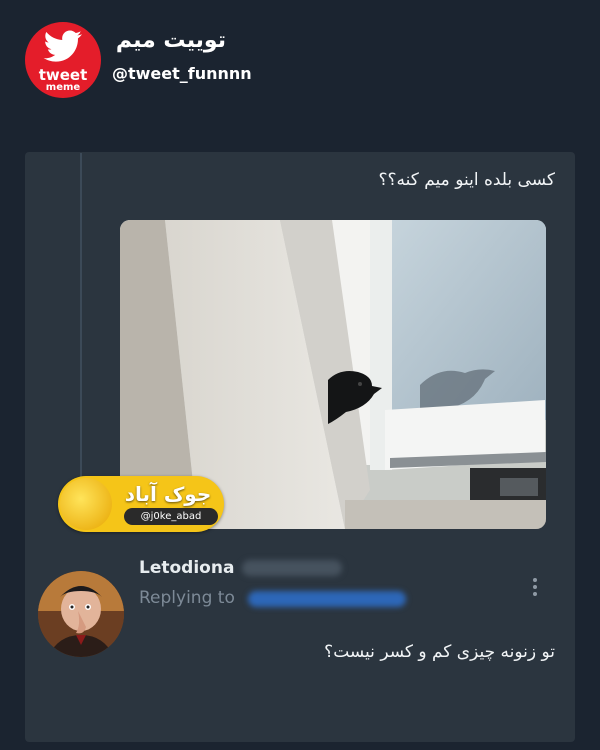  Describe the element at coordinates (171, 516) in the screenshot. I see `watermark-handle: @j0ke_abad` at that location.